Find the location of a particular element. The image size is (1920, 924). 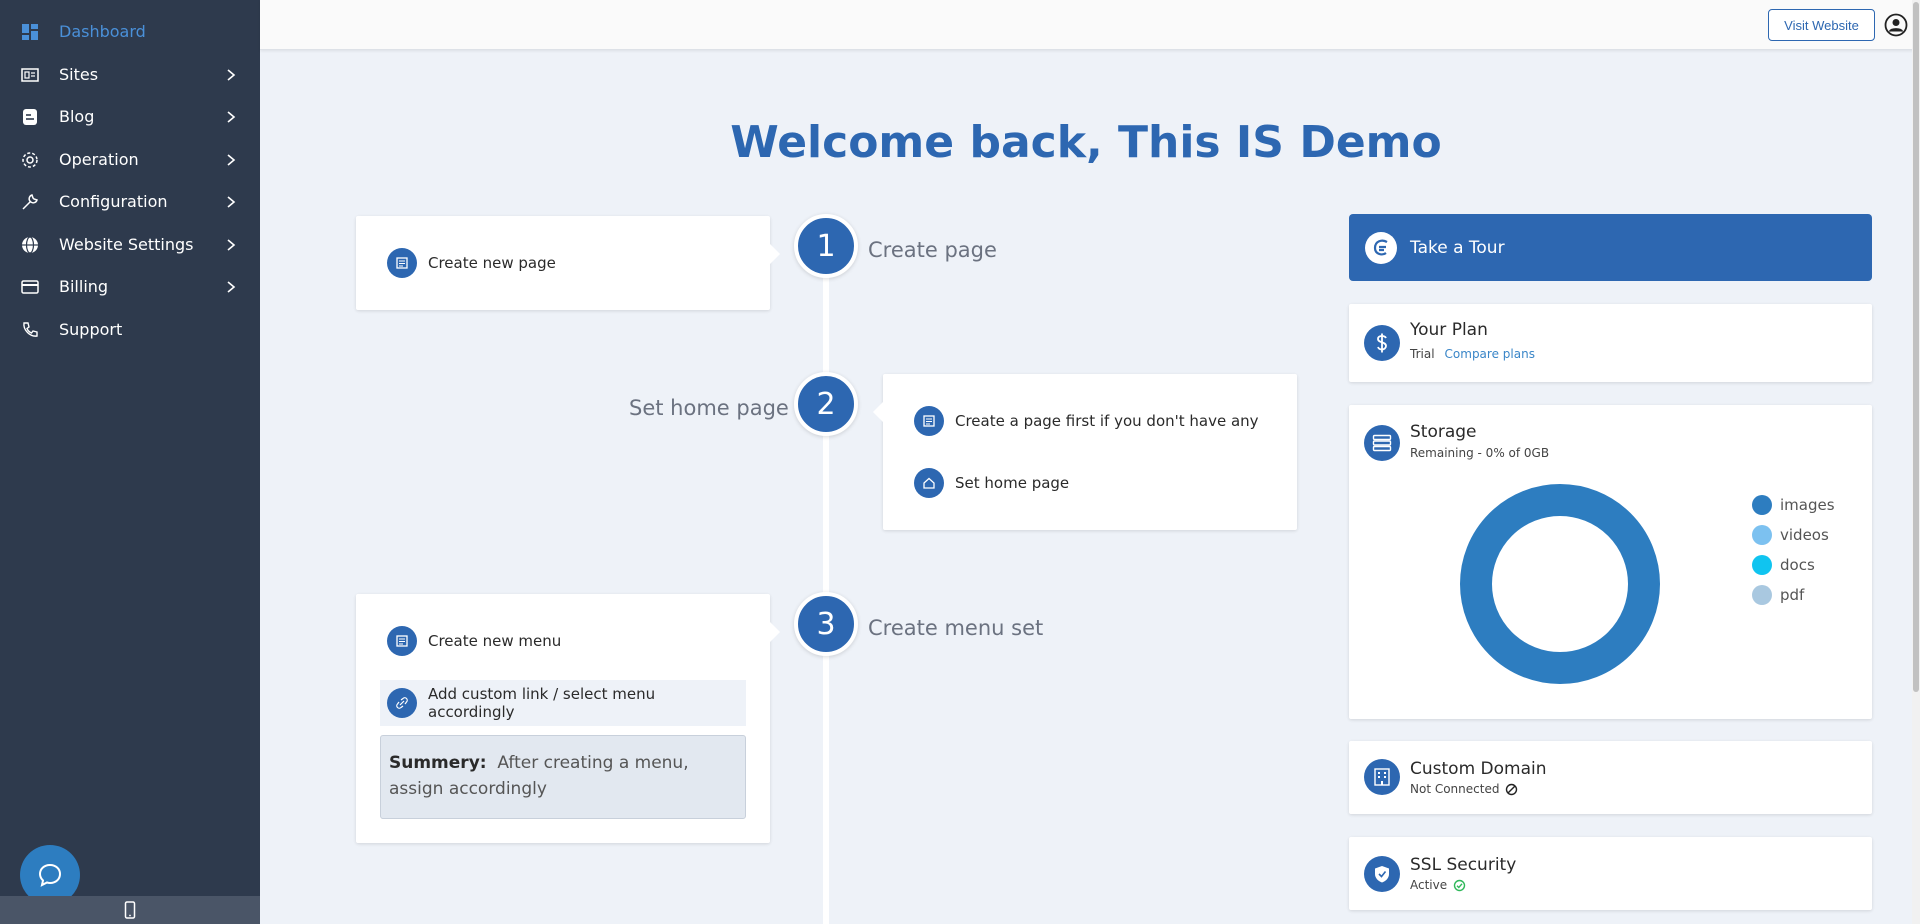

sidebar-item-website-settings: Website Settings is located at coordinates (130, 245).